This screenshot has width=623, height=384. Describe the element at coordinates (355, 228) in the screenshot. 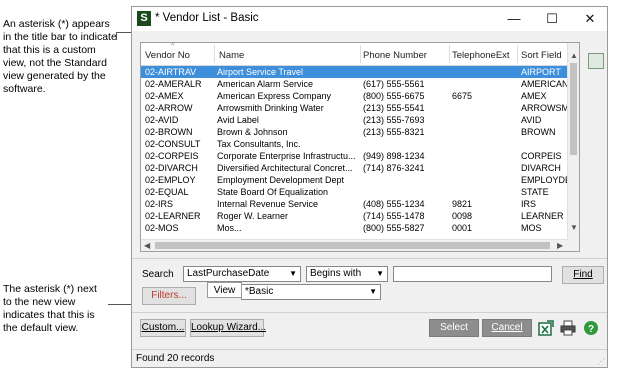

I see `table-row: 02-MOS Mos... (800) 555-5827 0001 MOS` at that location.